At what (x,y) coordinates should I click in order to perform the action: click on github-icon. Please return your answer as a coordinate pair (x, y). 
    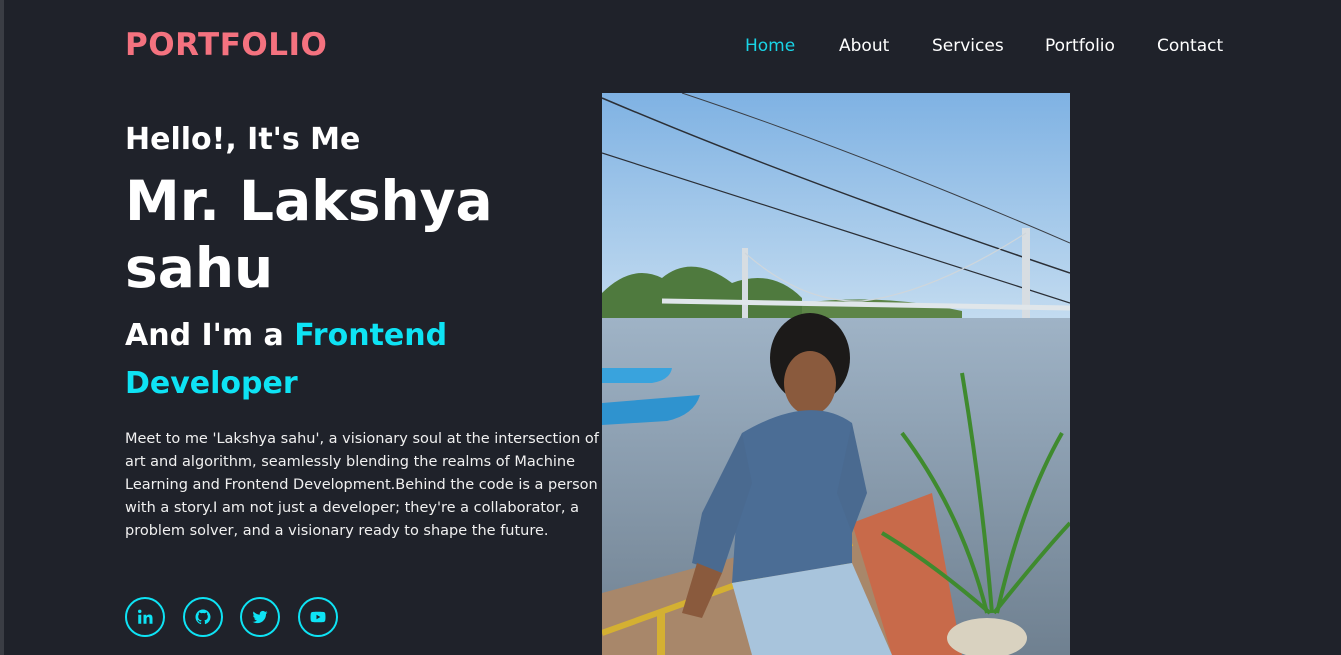
    Looking at the image, I should click on (203, 617).